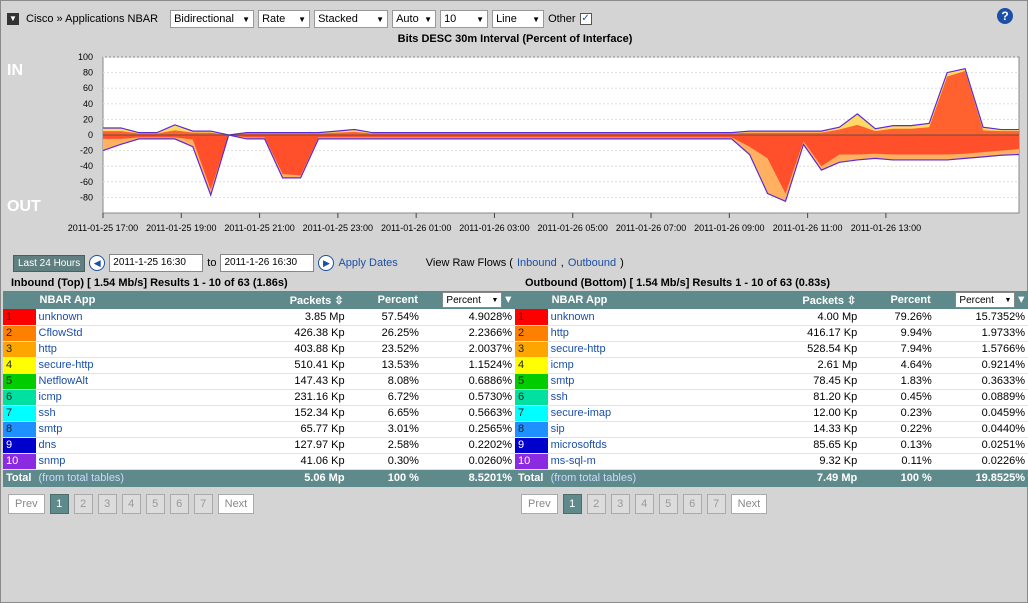 The width and height of the screenshot is (1028, 603). Describe the element at coordinates (886, 228) in the screenshot. I see `x-tick-label: 2011-01-26 13:00` at that location.